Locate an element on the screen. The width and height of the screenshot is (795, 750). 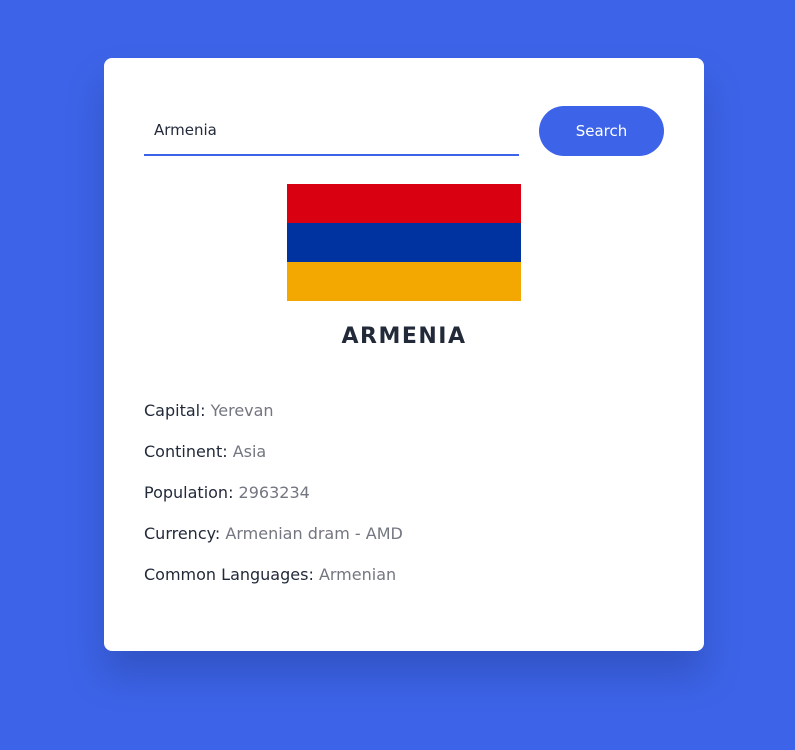
detail-value: Yerevan is located at coordinates (242, 410).